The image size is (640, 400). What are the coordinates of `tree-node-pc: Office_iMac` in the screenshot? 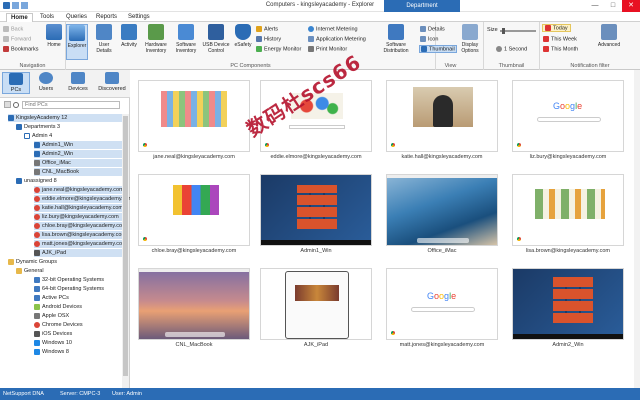 It's located at (78, 163).